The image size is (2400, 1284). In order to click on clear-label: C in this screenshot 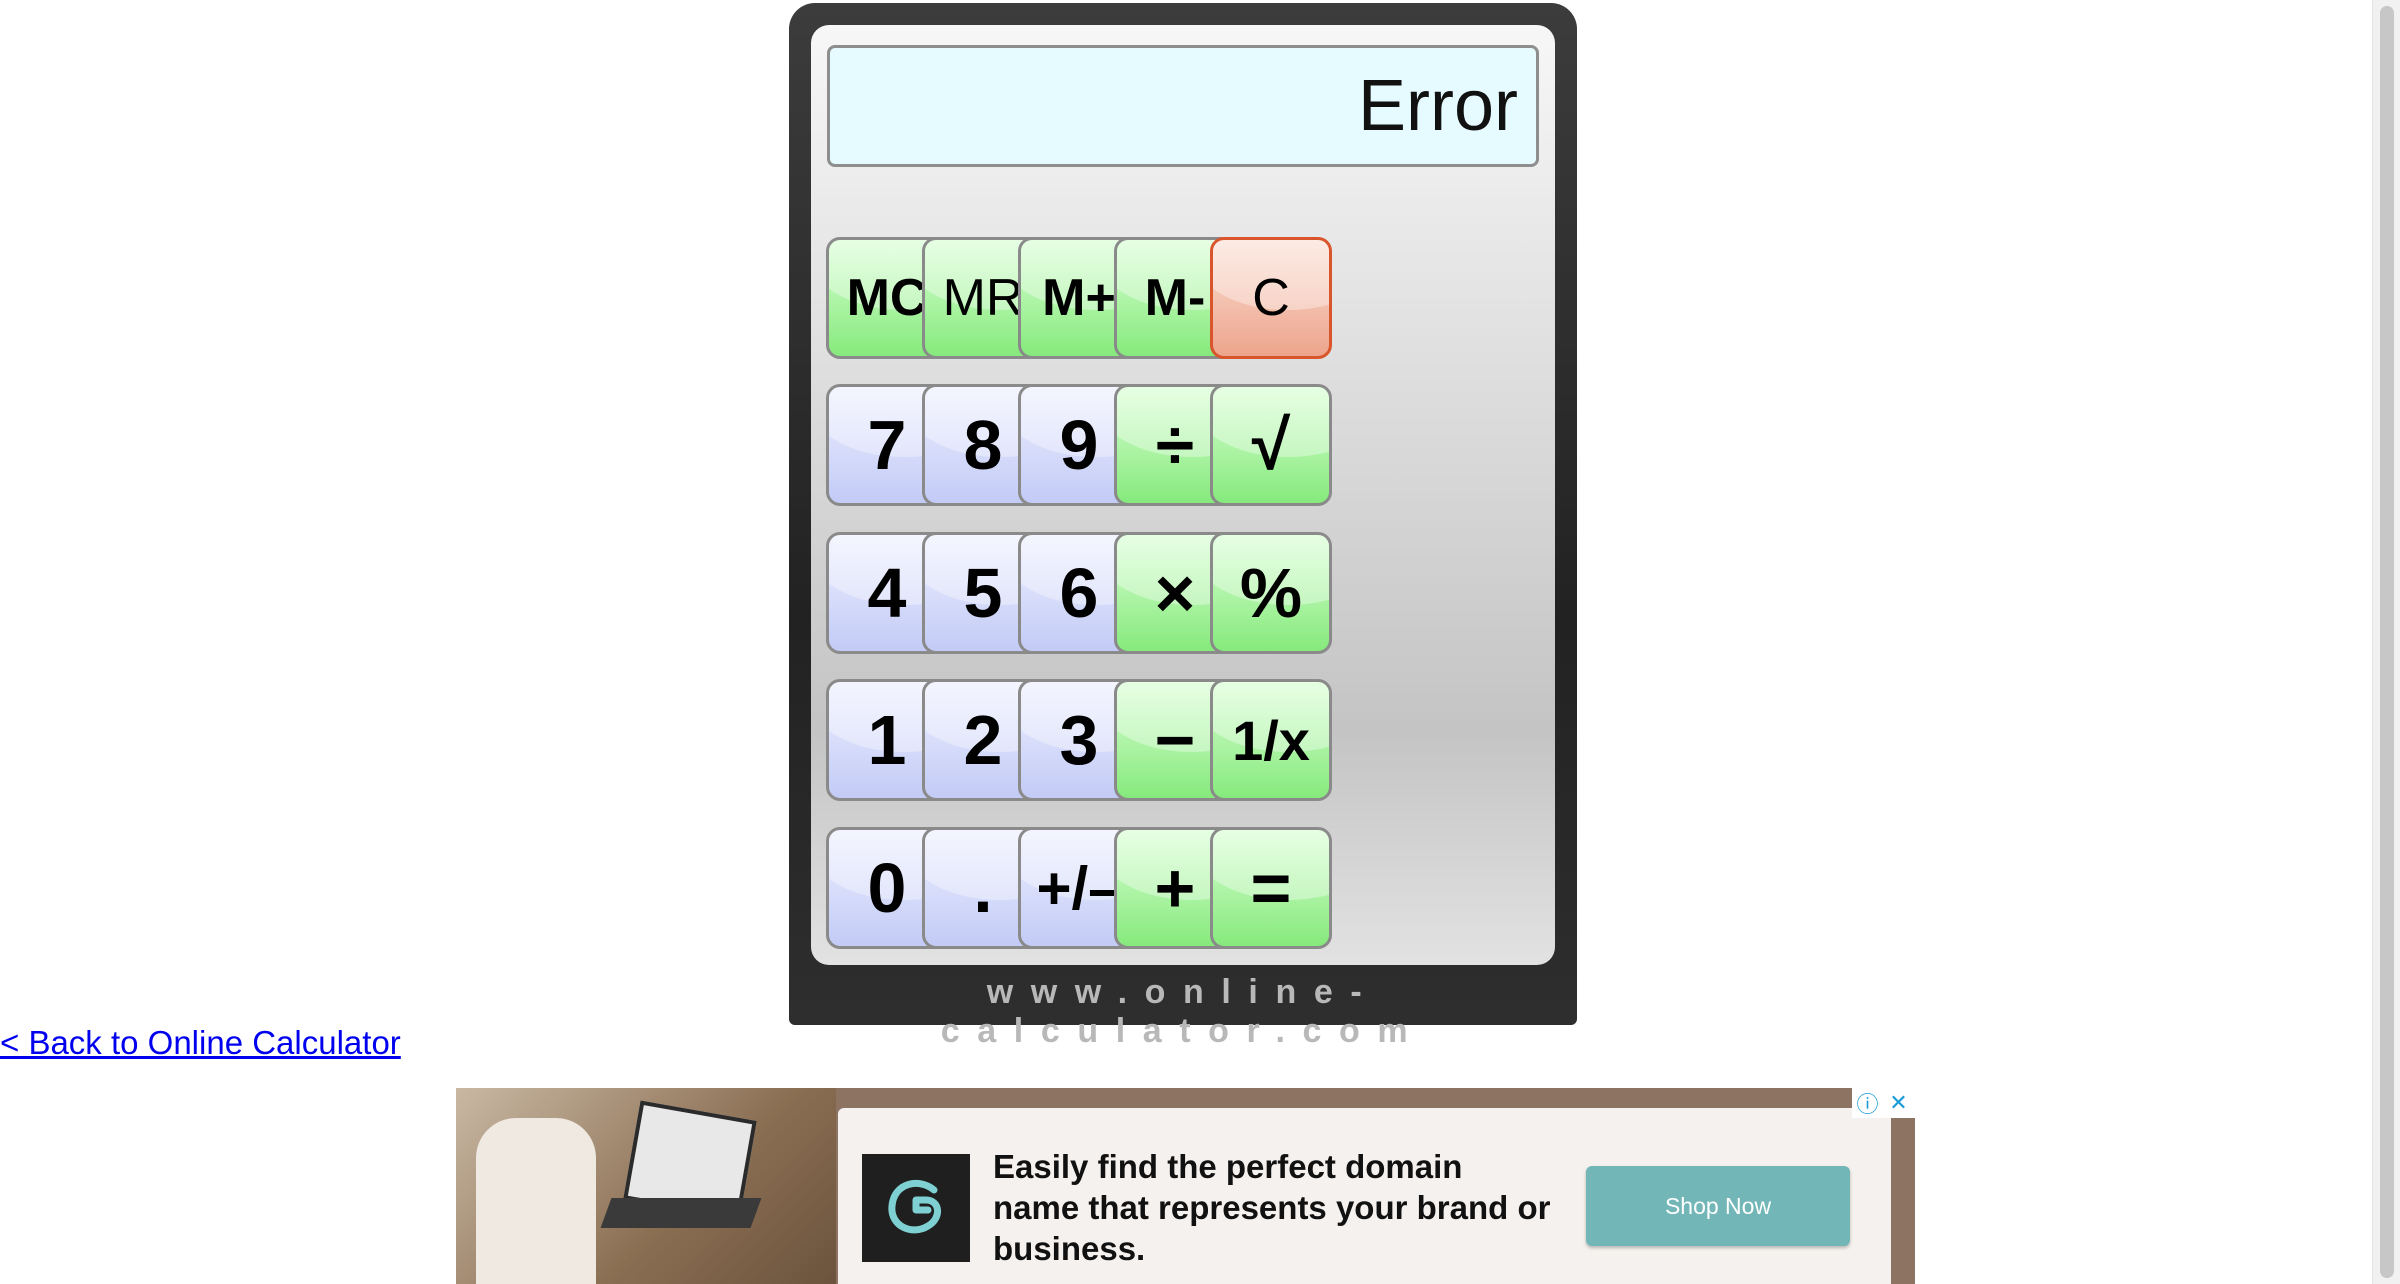, I will do `click(1271, 298)`.